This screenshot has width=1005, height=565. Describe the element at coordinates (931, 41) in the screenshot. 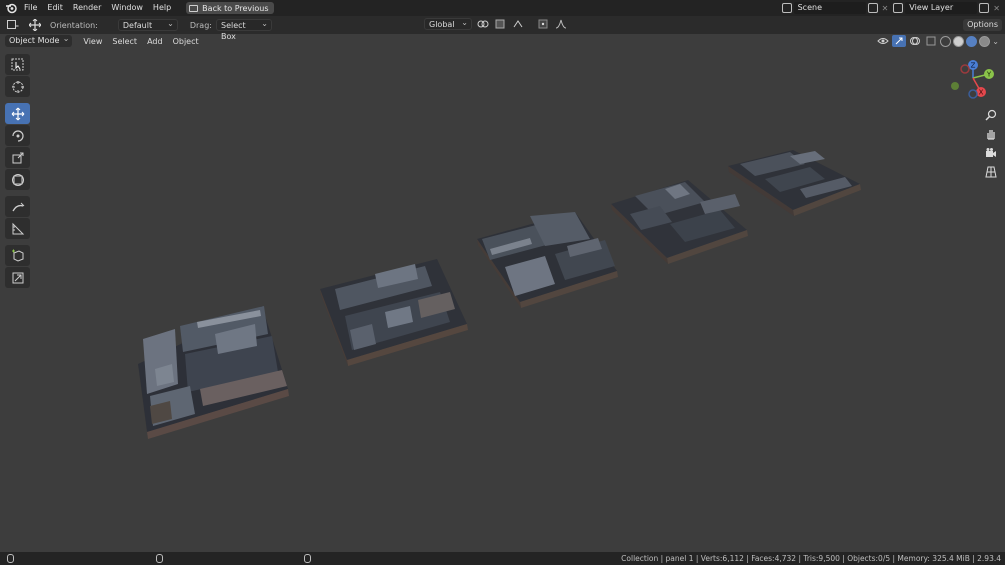

I see `xray-toggle-icon` at that location.